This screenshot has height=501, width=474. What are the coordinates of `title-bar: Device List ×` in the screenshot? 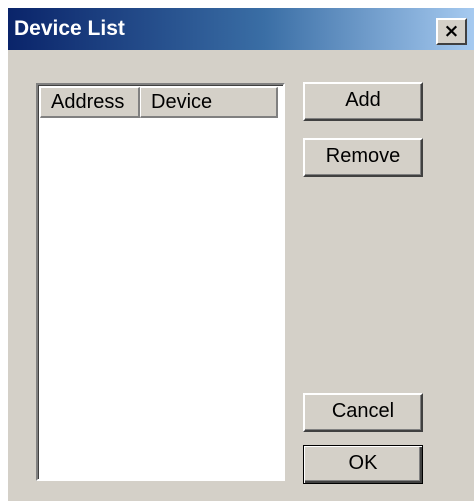 It's located at (241, 29).